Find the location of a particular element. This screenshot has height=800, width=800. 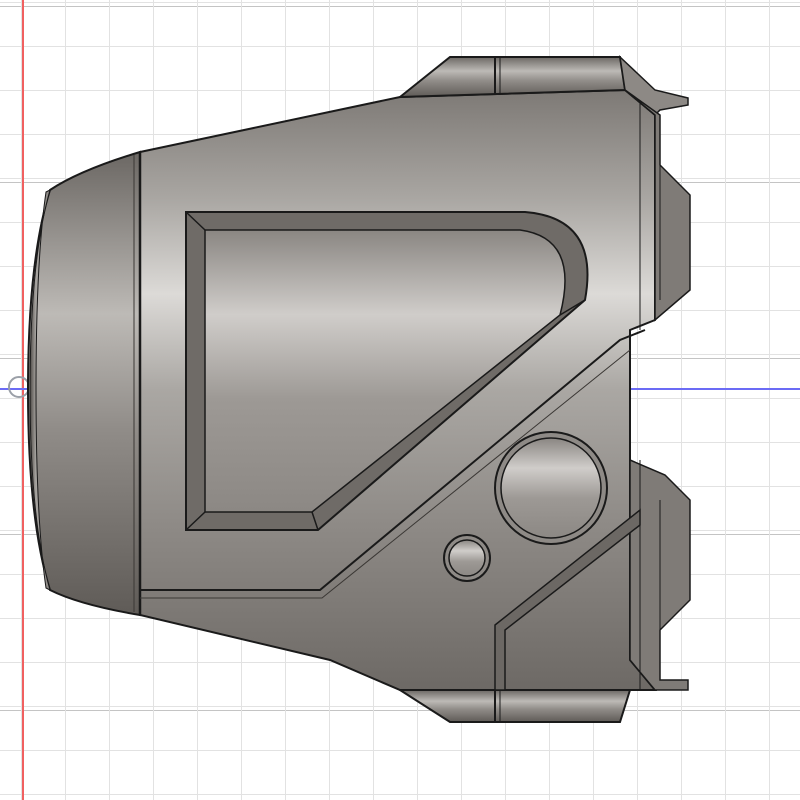

front-cap is located at coordinates (83, 383).